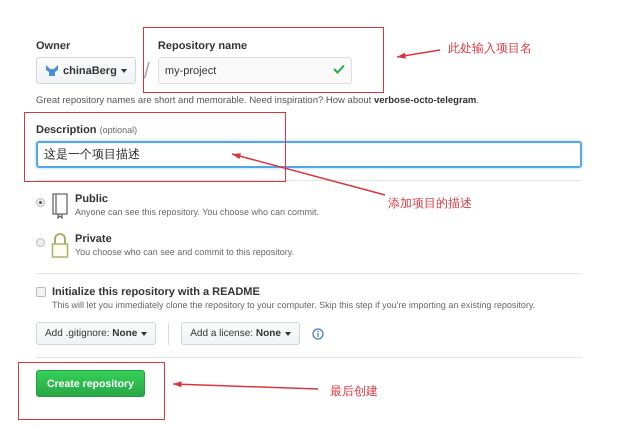 This screenshot has height=427, width=640. I want to click on owner-dropdown: chinaBerg, so click(86, 70).